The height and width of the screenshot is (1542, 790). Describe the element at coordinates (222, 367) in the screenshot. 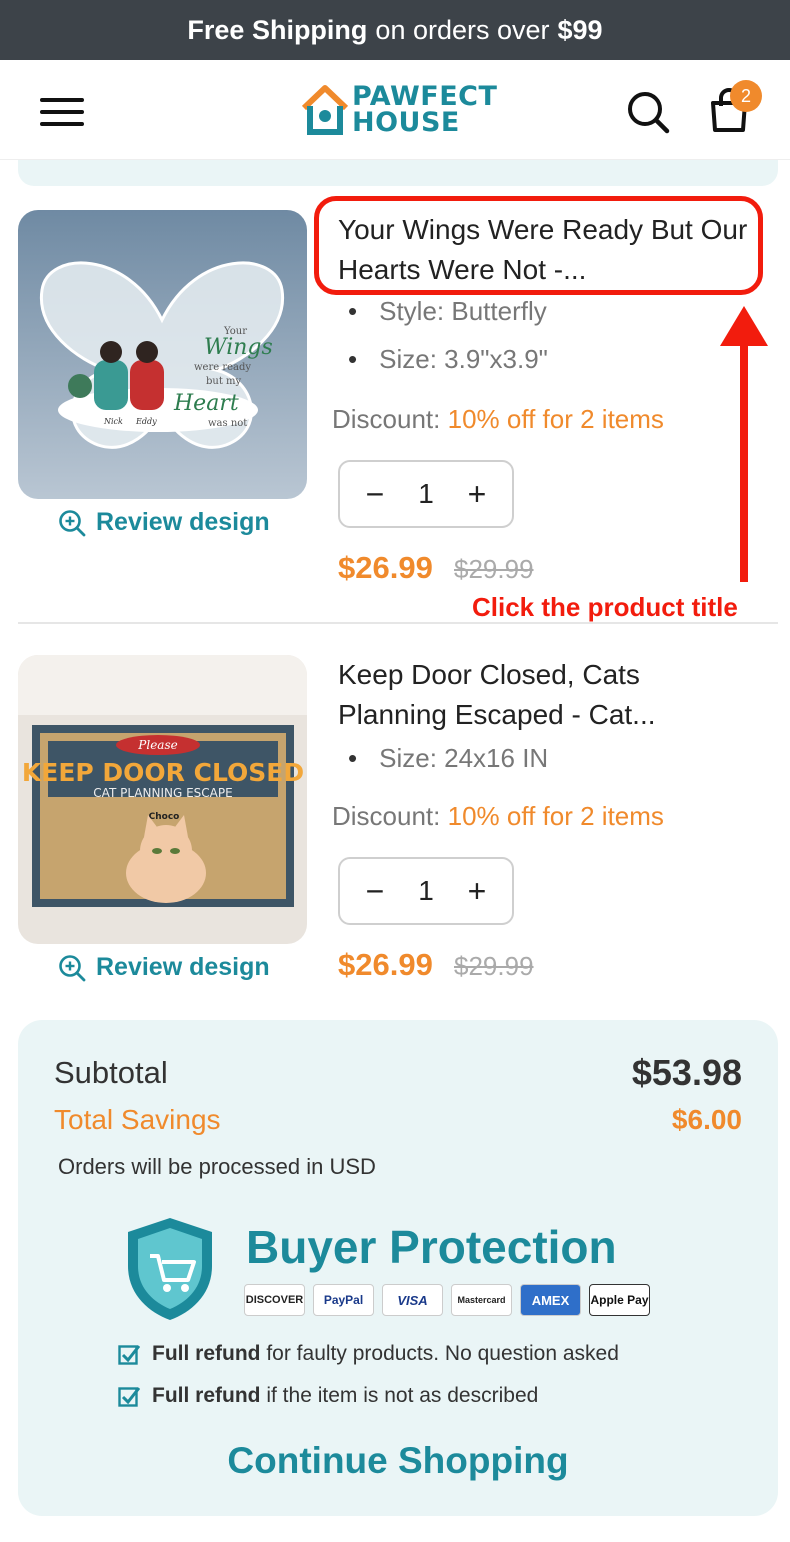

I see `image-text-were-ready: were ready` at that location.